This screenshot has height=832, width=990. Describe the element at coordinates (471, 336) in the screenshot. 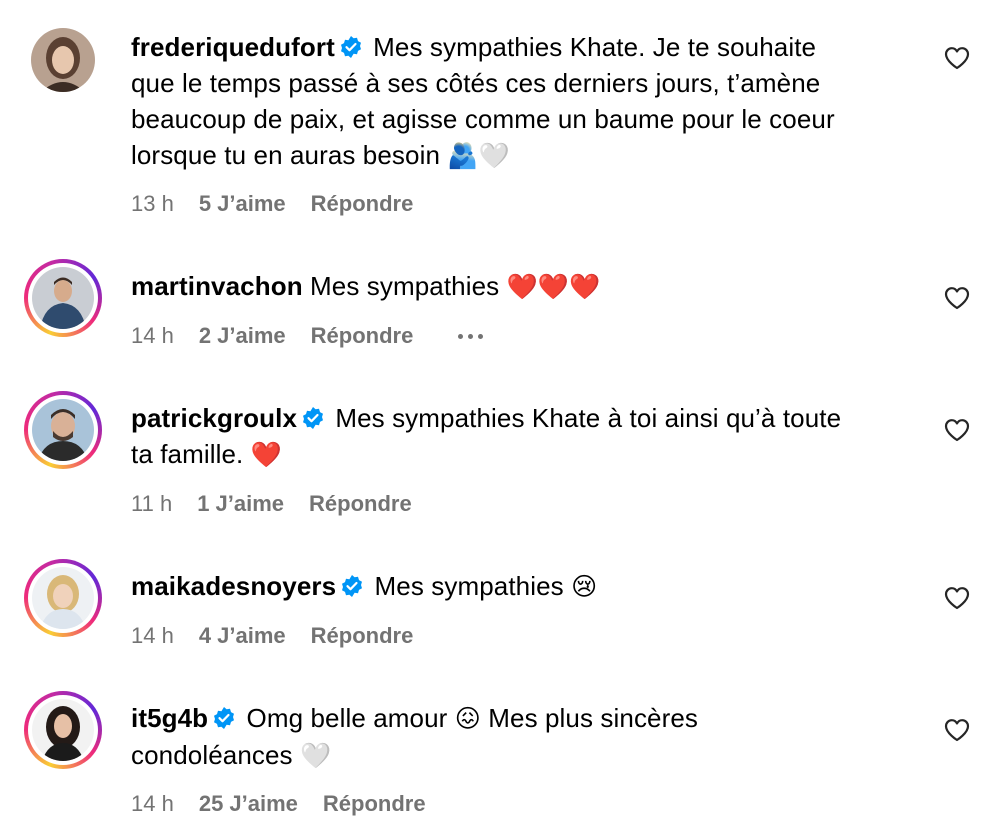

I see `ellipsis-icon` at that location.